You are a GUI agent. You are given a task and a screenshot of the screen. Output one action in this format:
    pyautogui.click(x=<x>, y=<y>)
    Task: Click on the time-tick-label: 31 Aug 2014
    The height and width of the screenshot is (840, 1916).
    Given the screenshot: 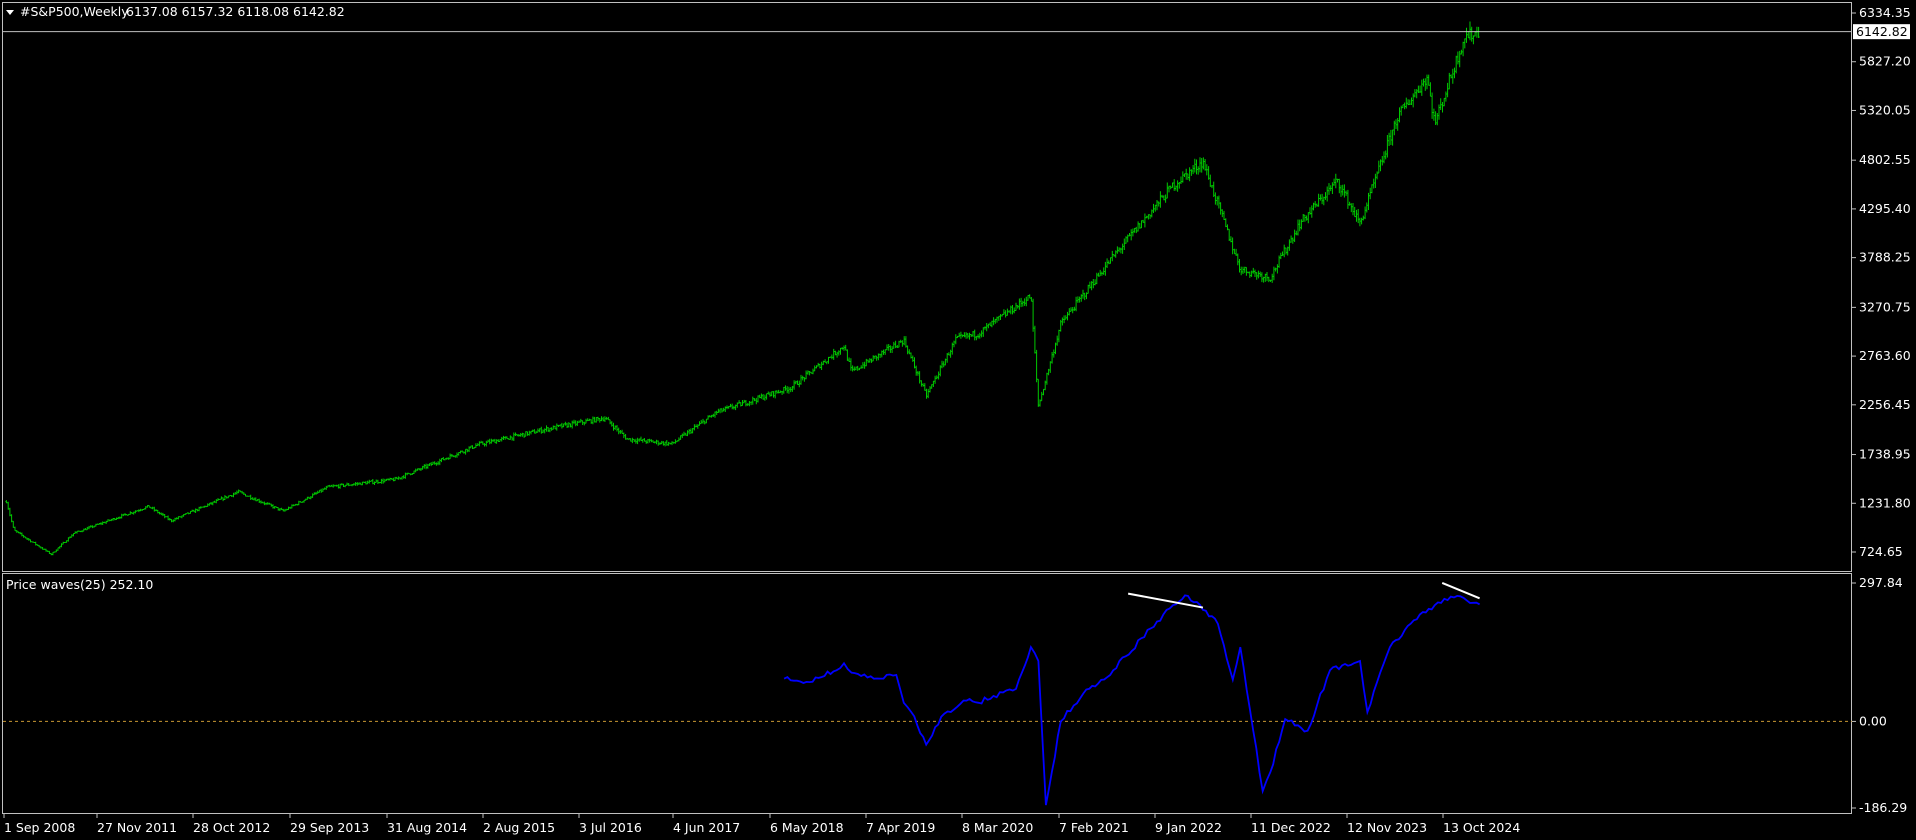 What is the action you would take?
    pyautogui.click(x=427, y=827)
    